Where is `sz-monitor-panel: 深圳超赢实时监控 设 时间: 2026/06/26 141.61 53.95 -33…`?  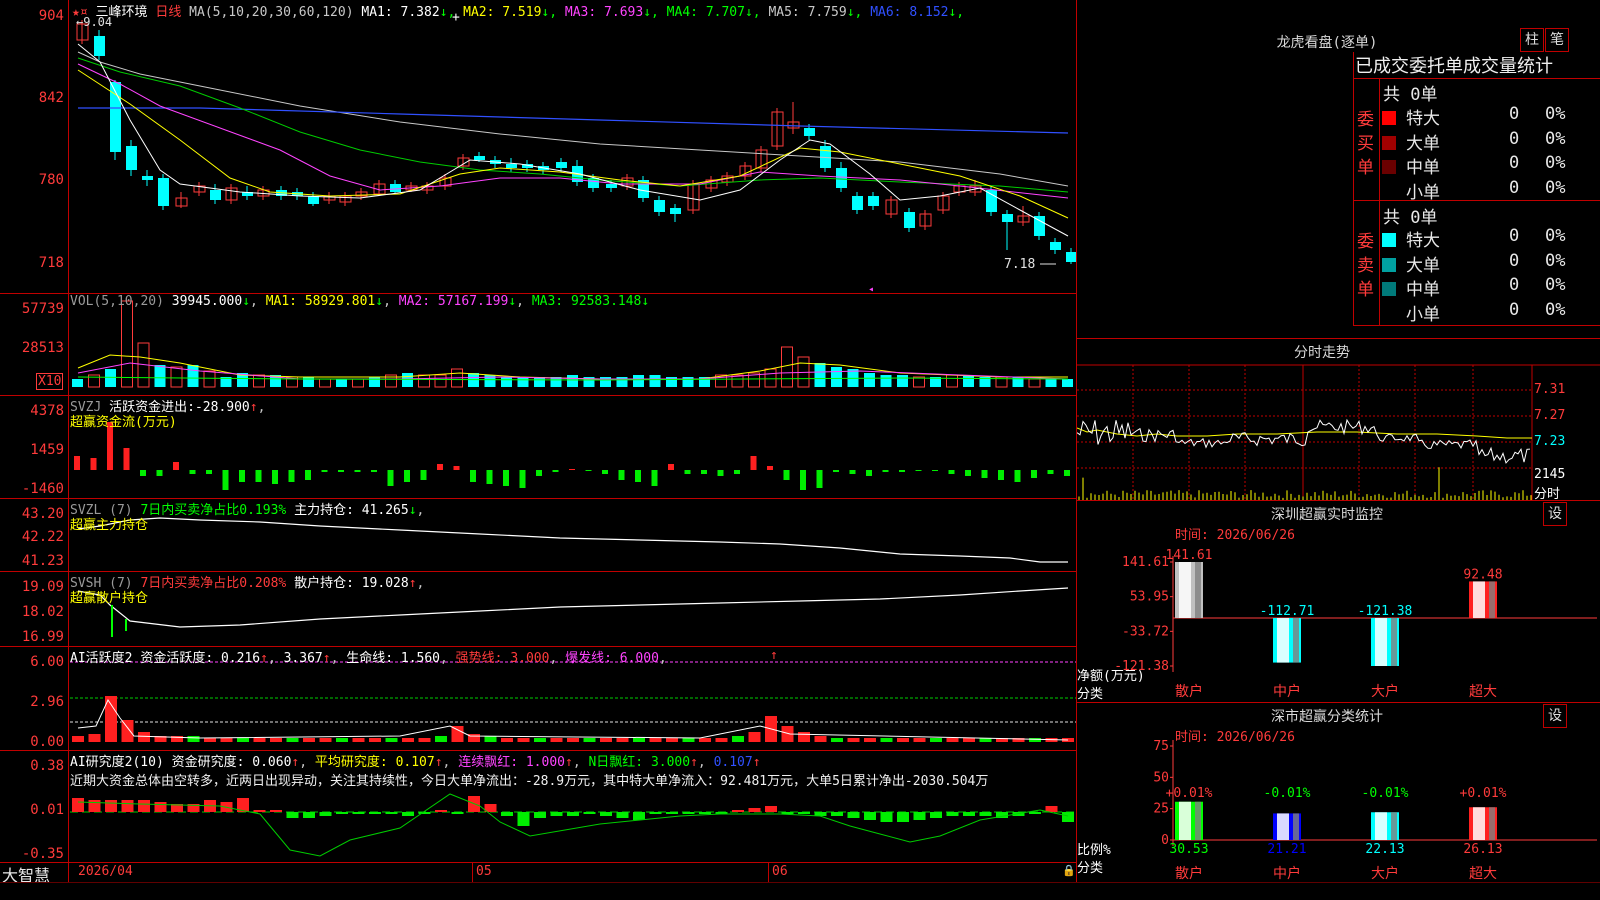
sz-monitor-panel: 深圳超赢实时监控 设 时间: 2026/06/26 141.61 53.95 -33… is located at coordinates (1338, 601).